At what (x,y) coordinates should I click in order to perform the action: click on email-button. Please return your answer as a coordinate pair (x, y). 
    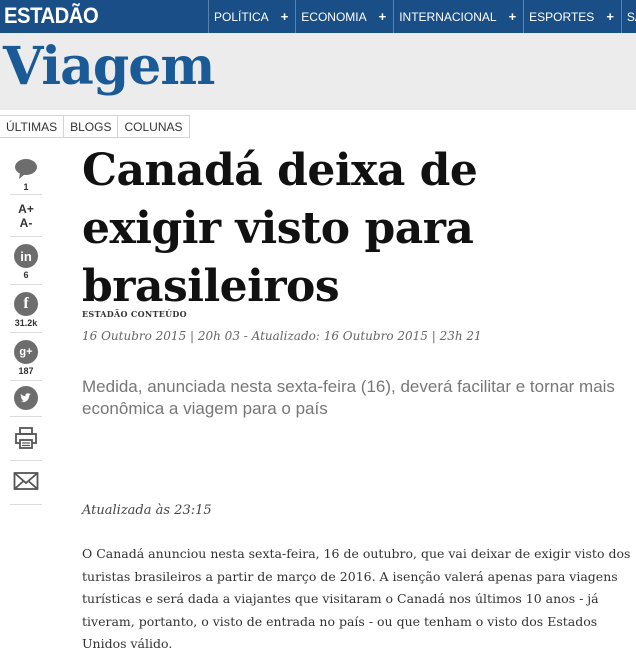
    Looking at the image, I should click on (26, 483).